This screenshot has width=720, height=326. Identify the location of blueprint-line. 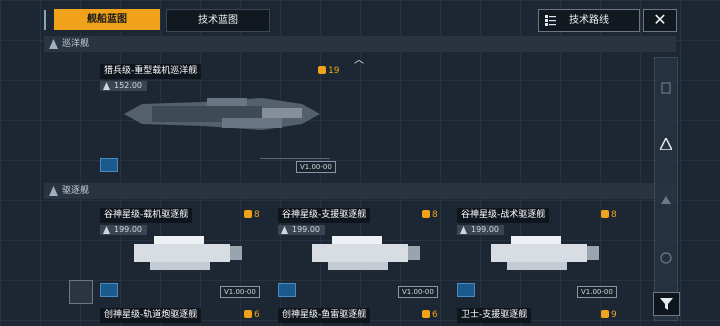
(295, 158).